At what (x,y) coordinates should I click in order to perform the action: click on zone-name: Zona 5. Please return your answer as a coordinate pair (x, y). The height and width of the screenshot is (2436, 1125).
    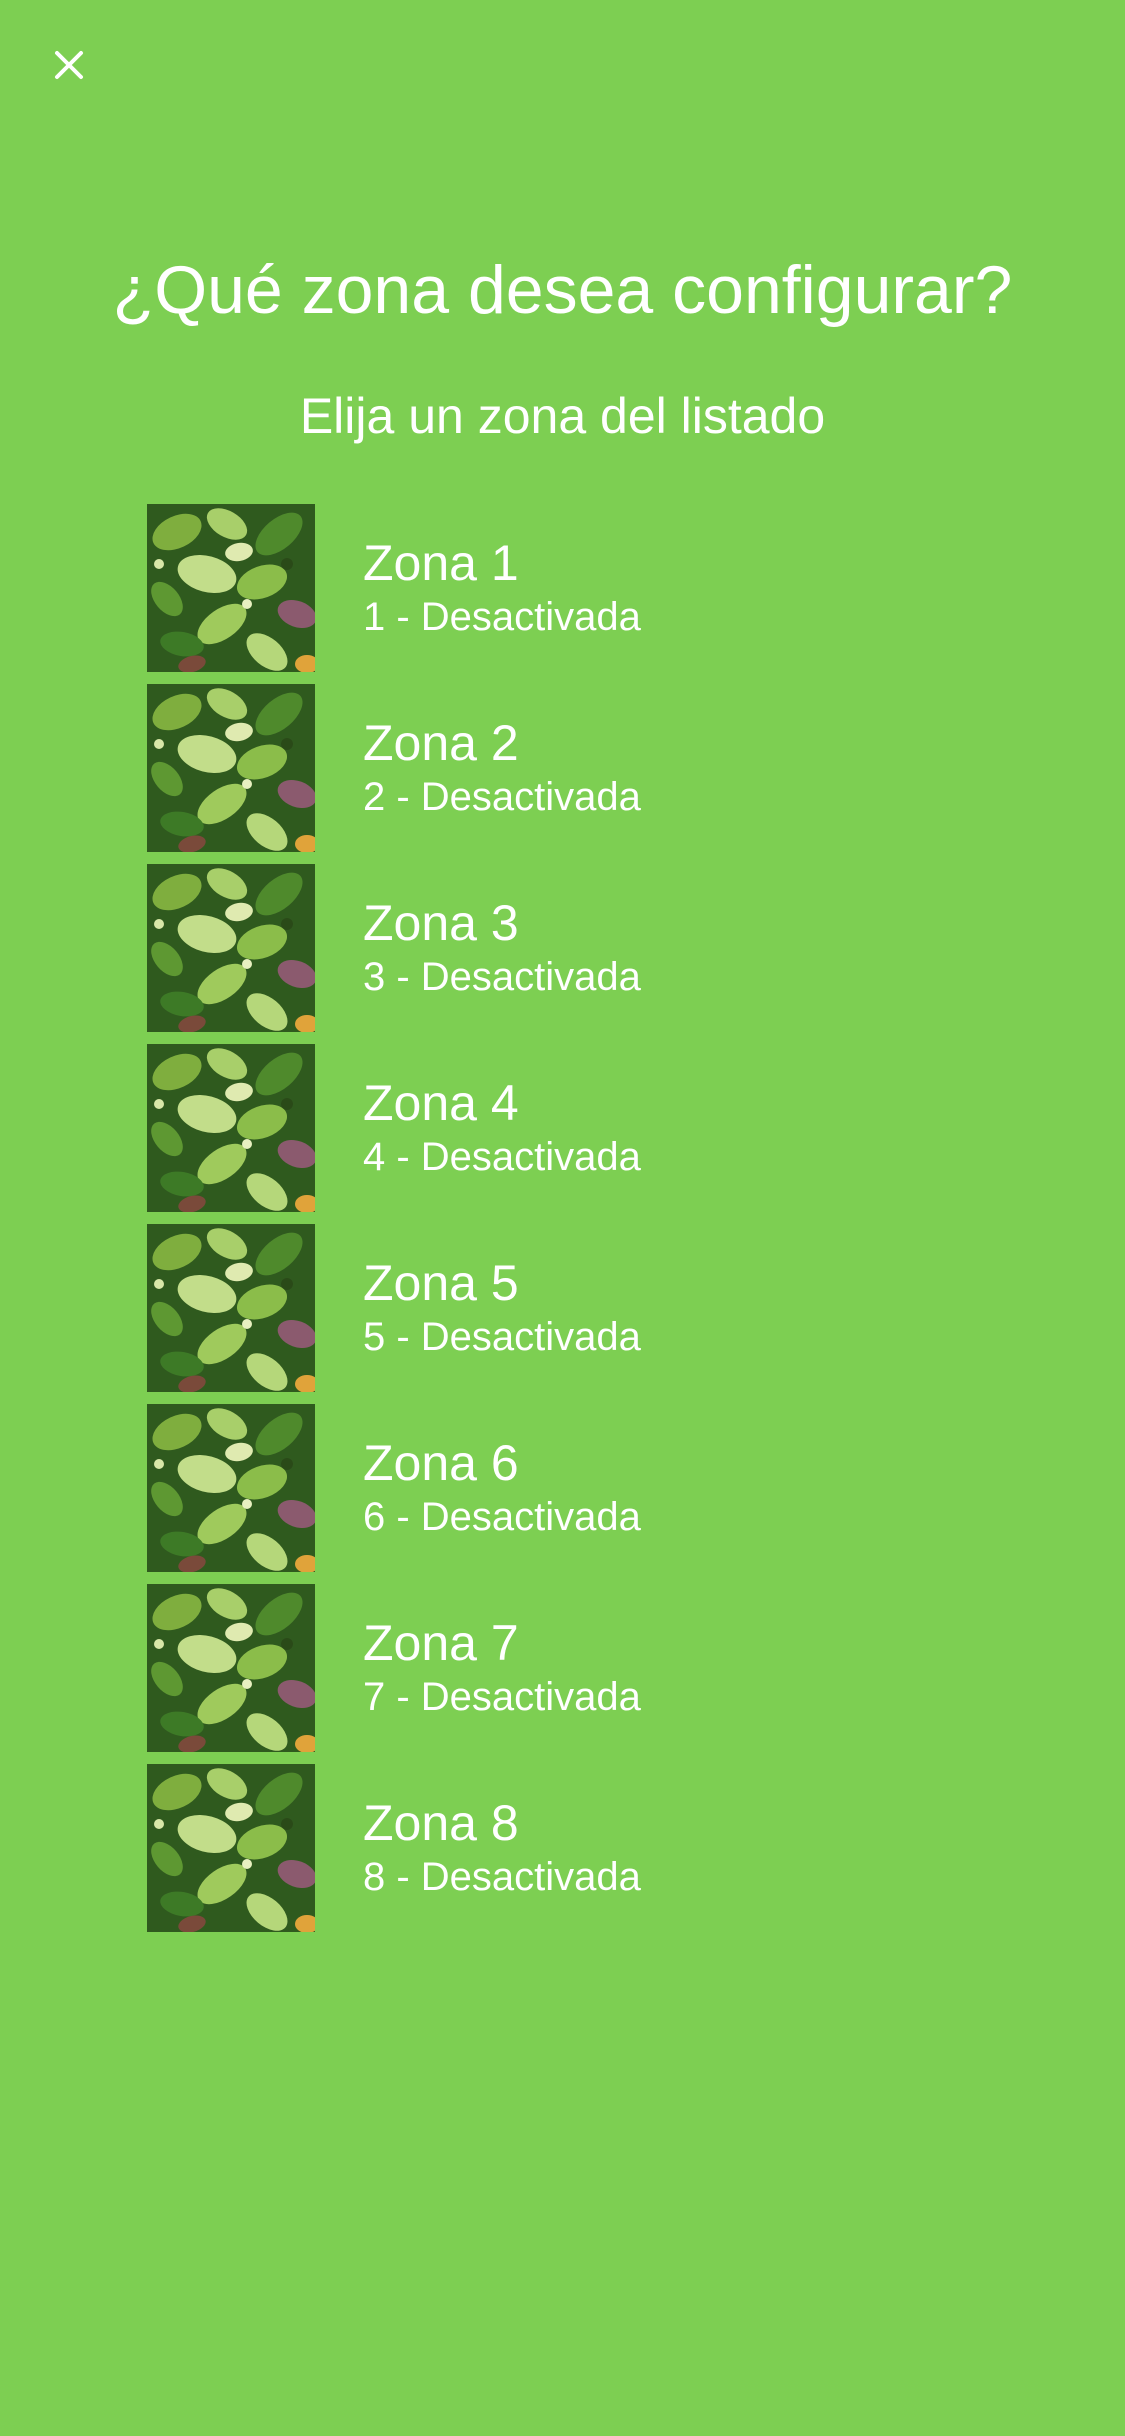
    Looking at the image, I should click on (441, 1283).